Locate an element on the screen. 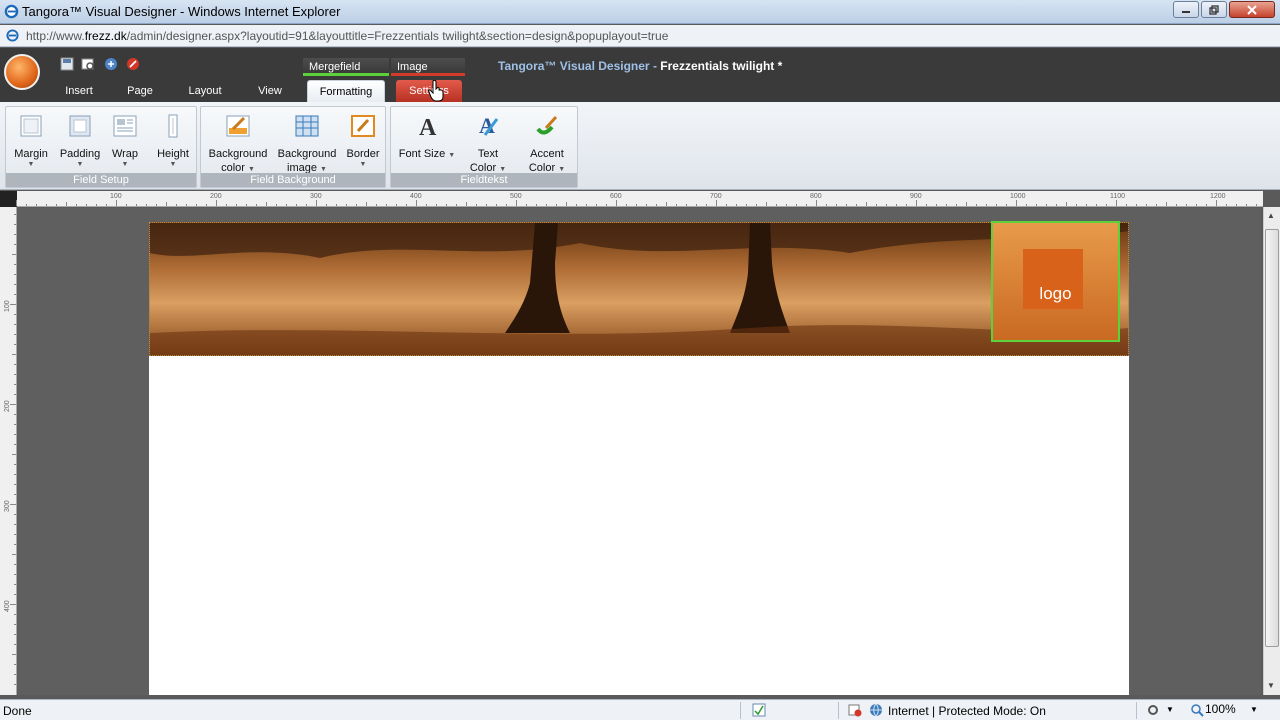 The image size is (1280, 720). group-label-fieldtekst: Fieldtekst is located at coordinates (484, 180).